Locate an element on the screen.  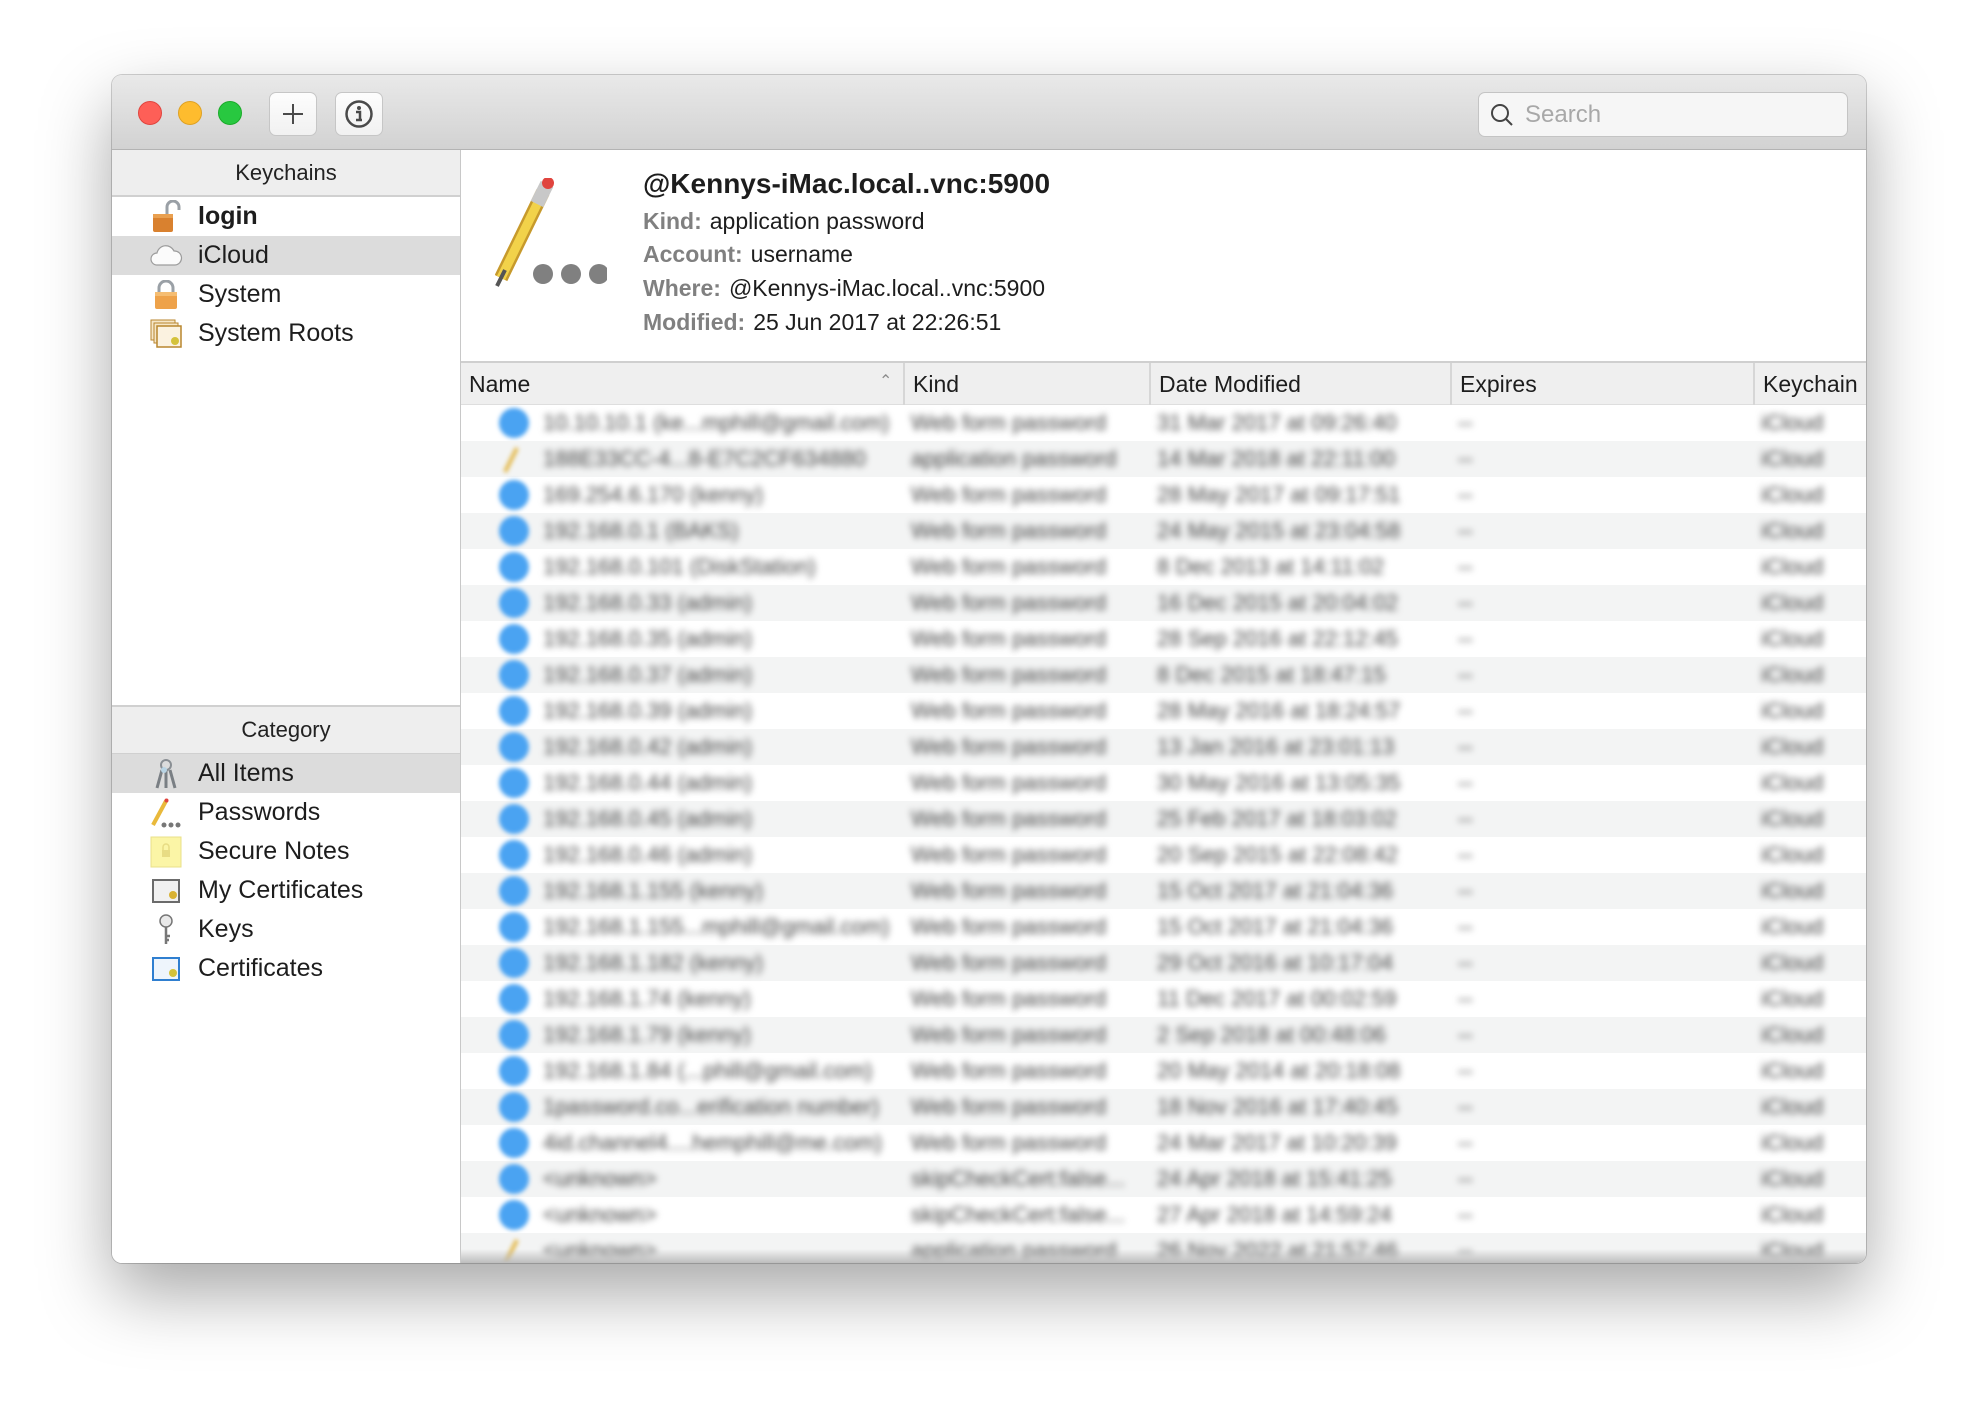
sidebar-item-all-items: All Items is located at coordinates (286, 773).